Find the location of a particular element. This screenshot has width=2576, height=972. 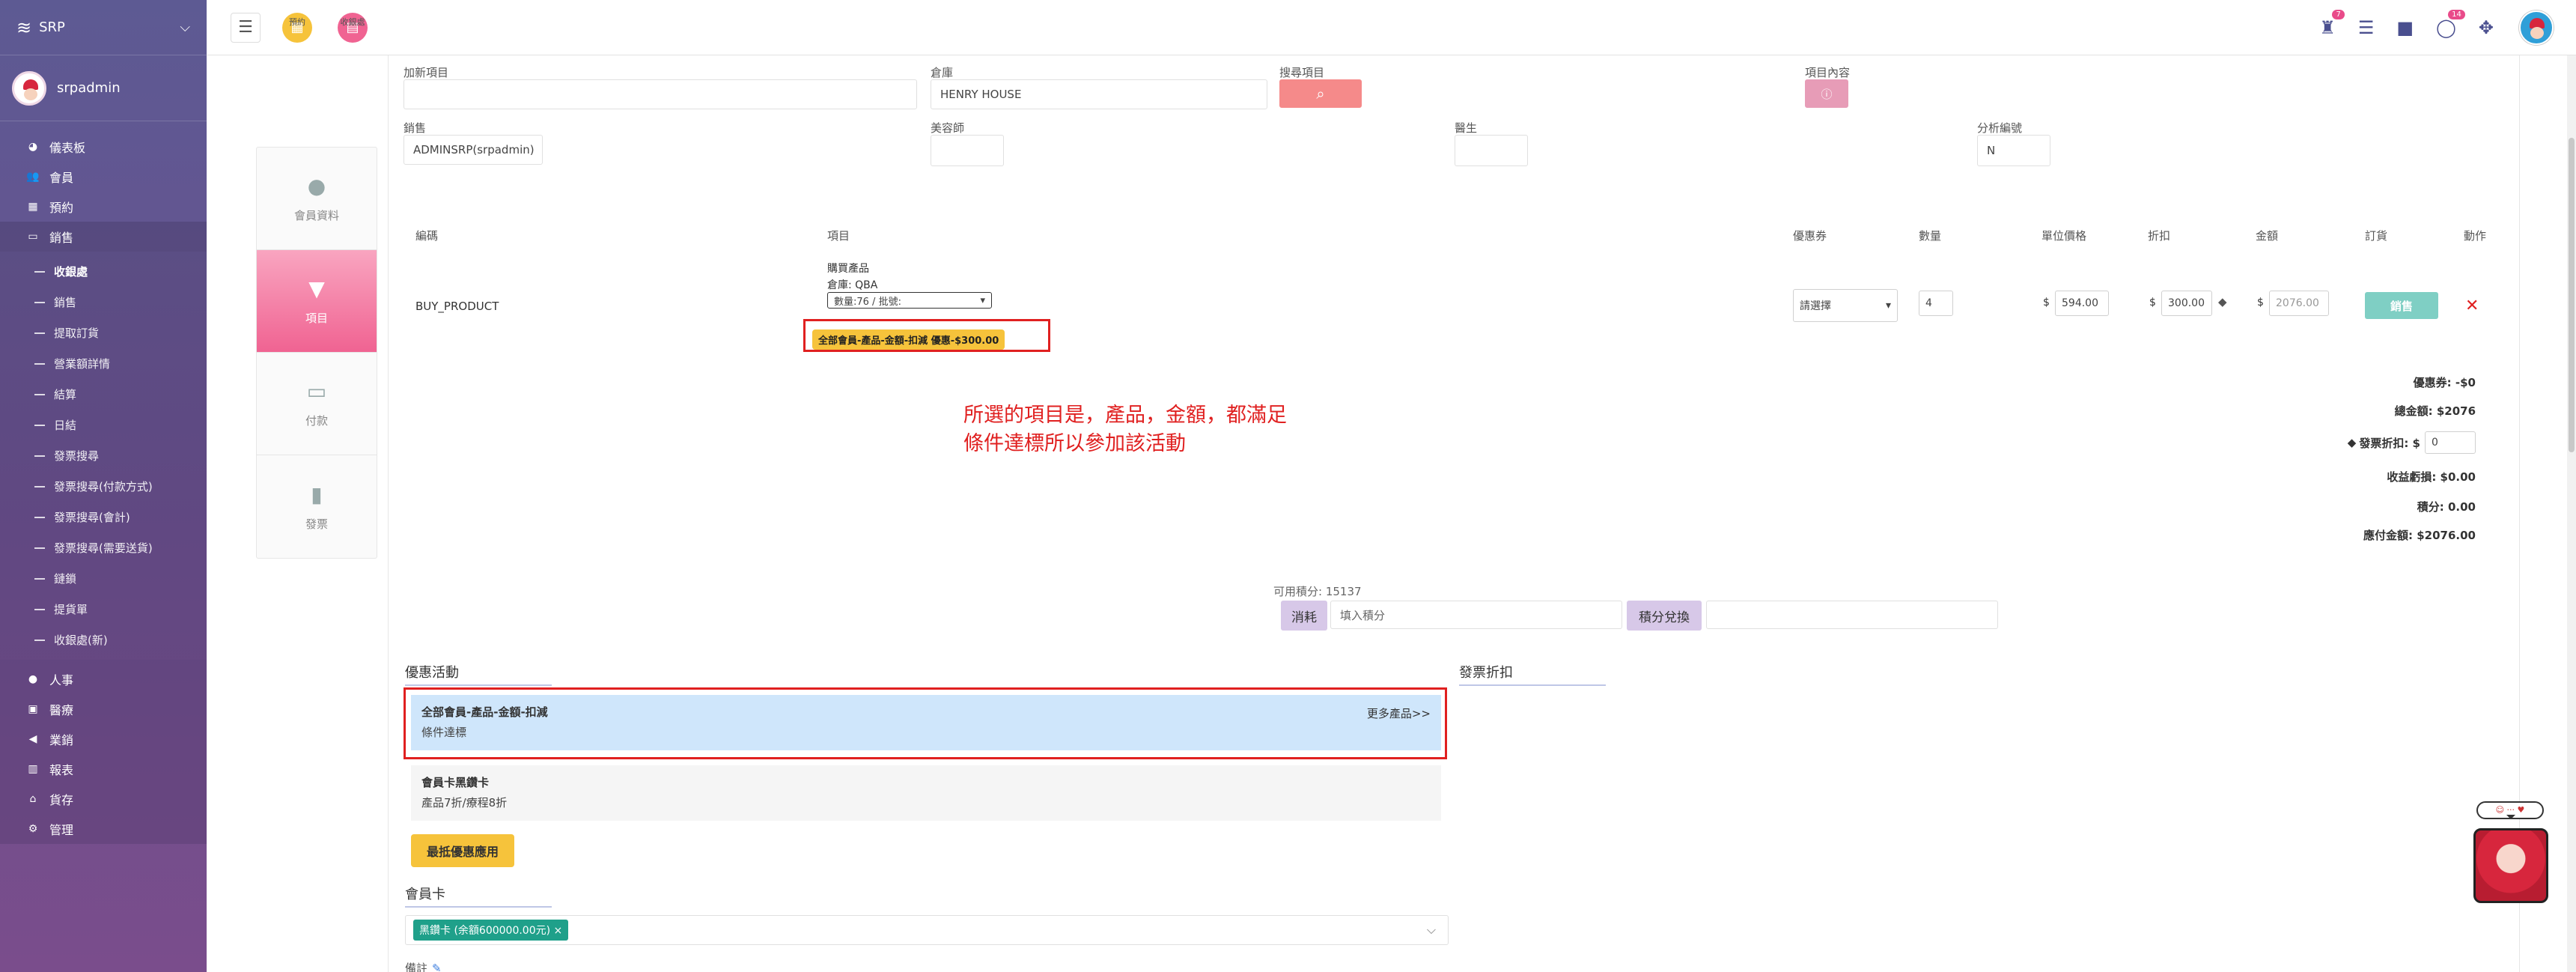

unit-price-input: 594.00 is located at coordinates (2082, 303).